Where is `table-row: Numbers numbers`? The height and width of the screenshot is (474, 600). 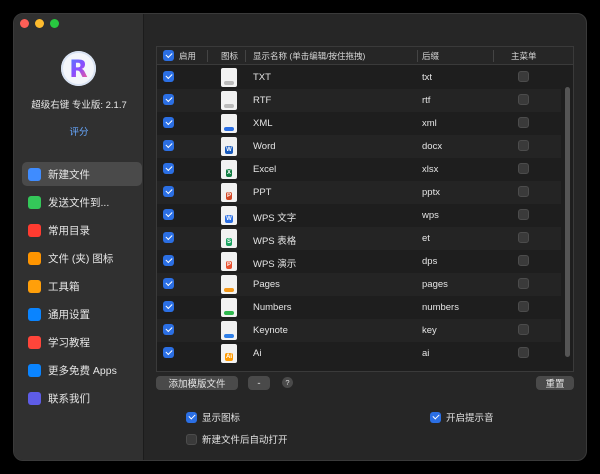
table-row: Numbers numbers is located at coordinates (359, 307).